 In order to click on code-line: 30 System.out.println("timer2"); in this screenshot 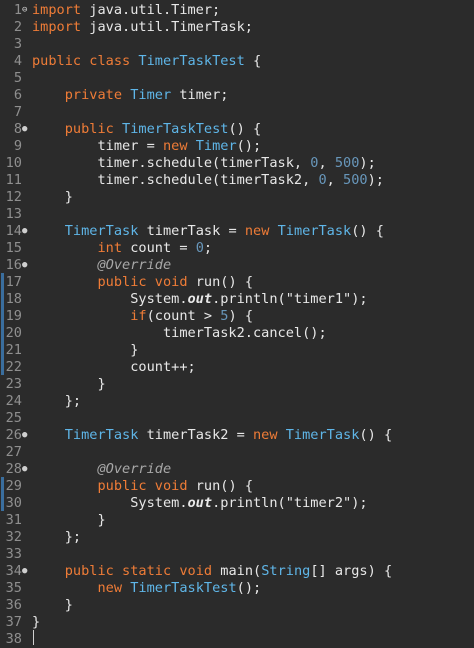, I will do `click(237, 503)`.